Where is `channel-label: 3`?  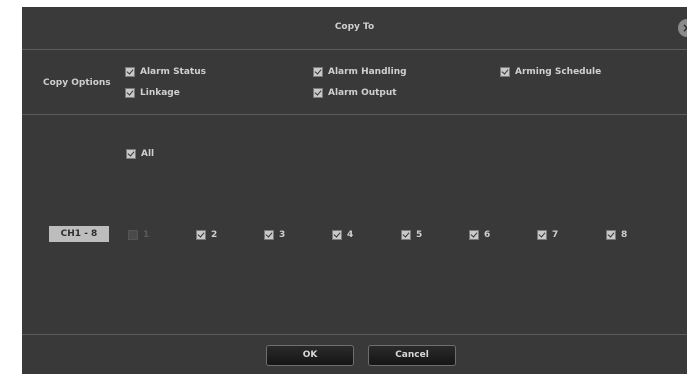
channel-label: 3 is located at coordinates (282, 235).